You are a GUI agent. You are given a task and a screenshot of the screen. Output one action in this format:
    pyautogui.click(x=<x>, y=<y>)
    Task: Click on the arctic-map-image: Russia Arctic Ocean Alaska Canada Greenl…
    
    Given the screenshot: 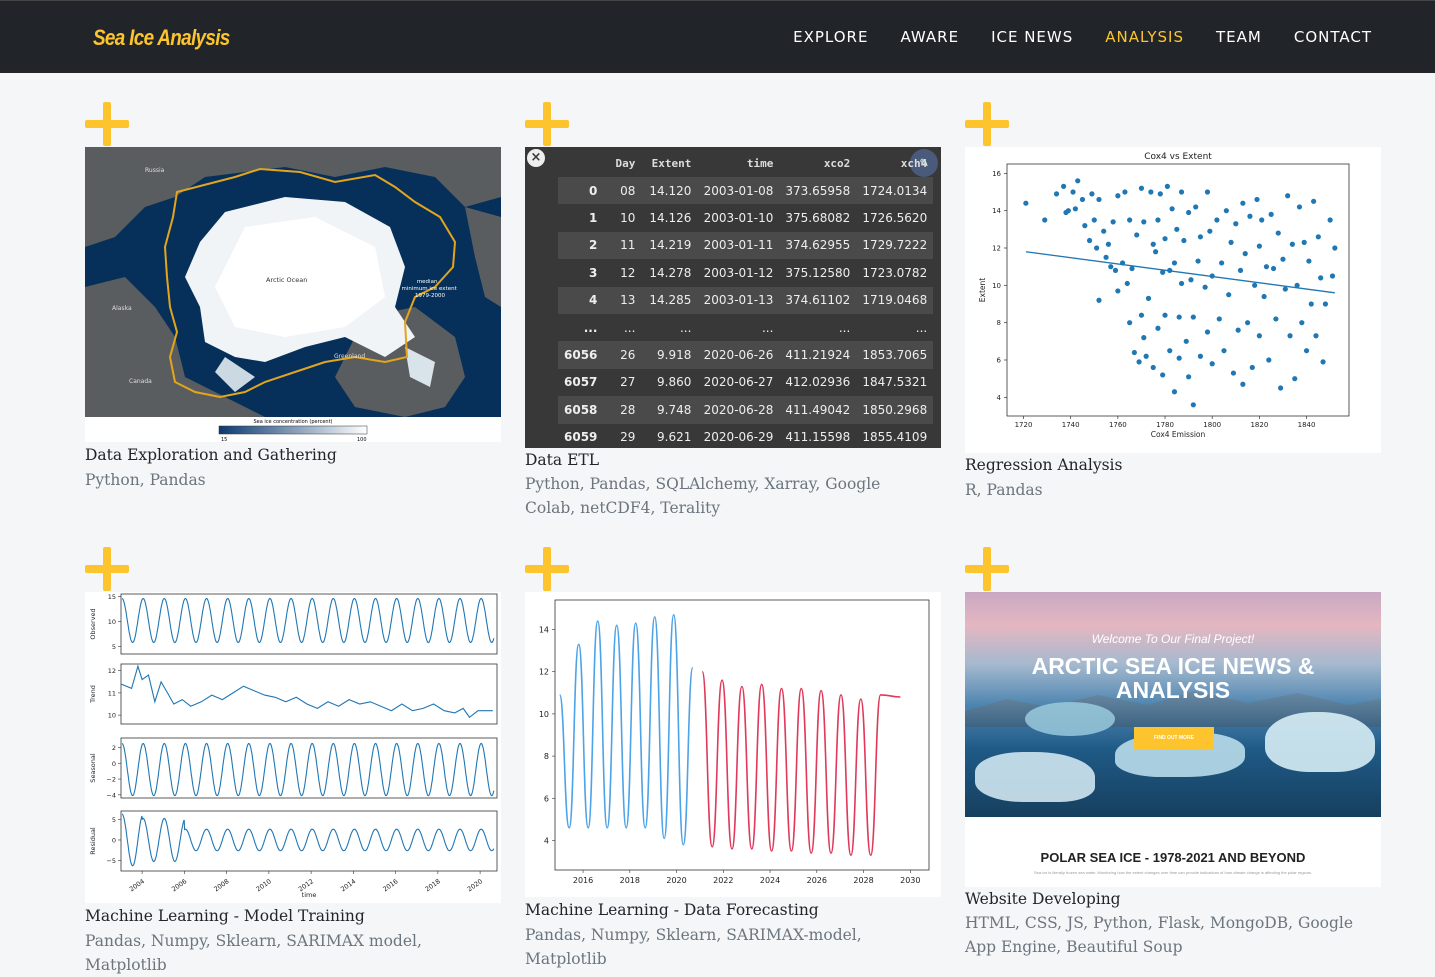 What is the action you would take?
    pyautogui.click(x=293, y=294)
    